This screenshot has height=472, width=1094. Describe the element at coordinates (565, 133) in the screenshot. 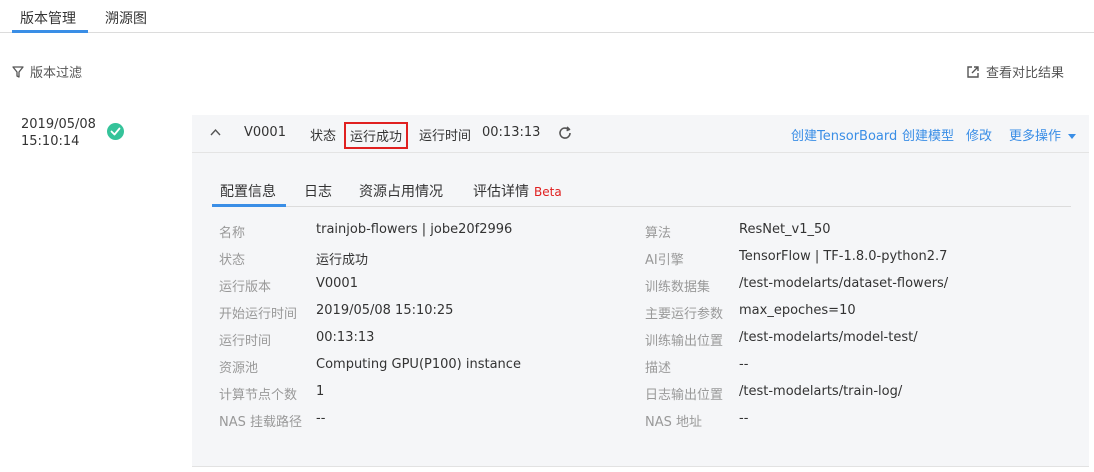

I see `refresh-icon` at that location.